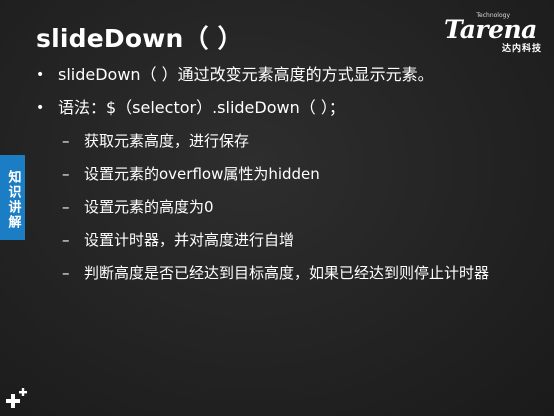 The height and width of the screenshot is (416, 554). I want to click on tarena-logo: Technology Tarena 达内科技, so click(494, 33).